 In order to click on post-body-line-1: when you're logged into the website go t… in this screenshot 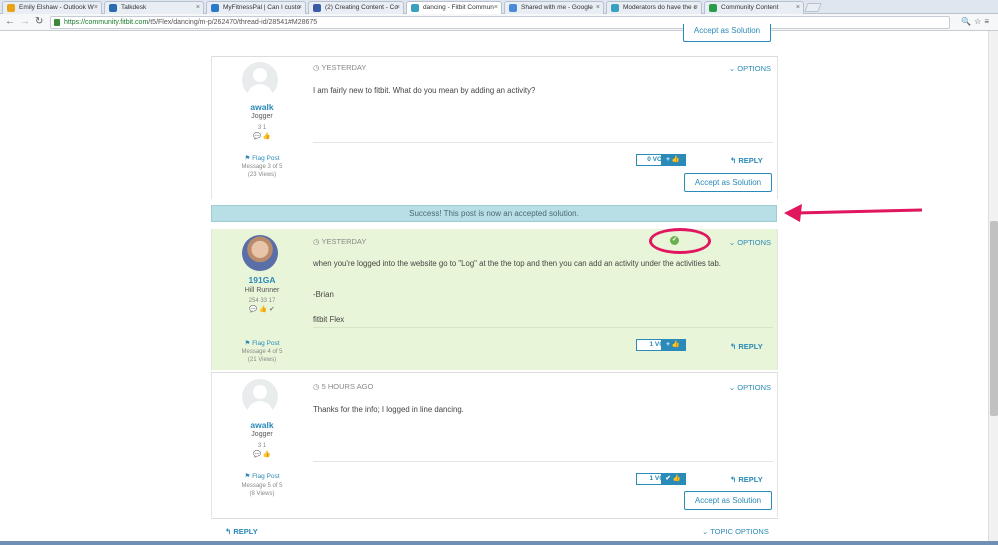, I will do `click(517, 263)`.